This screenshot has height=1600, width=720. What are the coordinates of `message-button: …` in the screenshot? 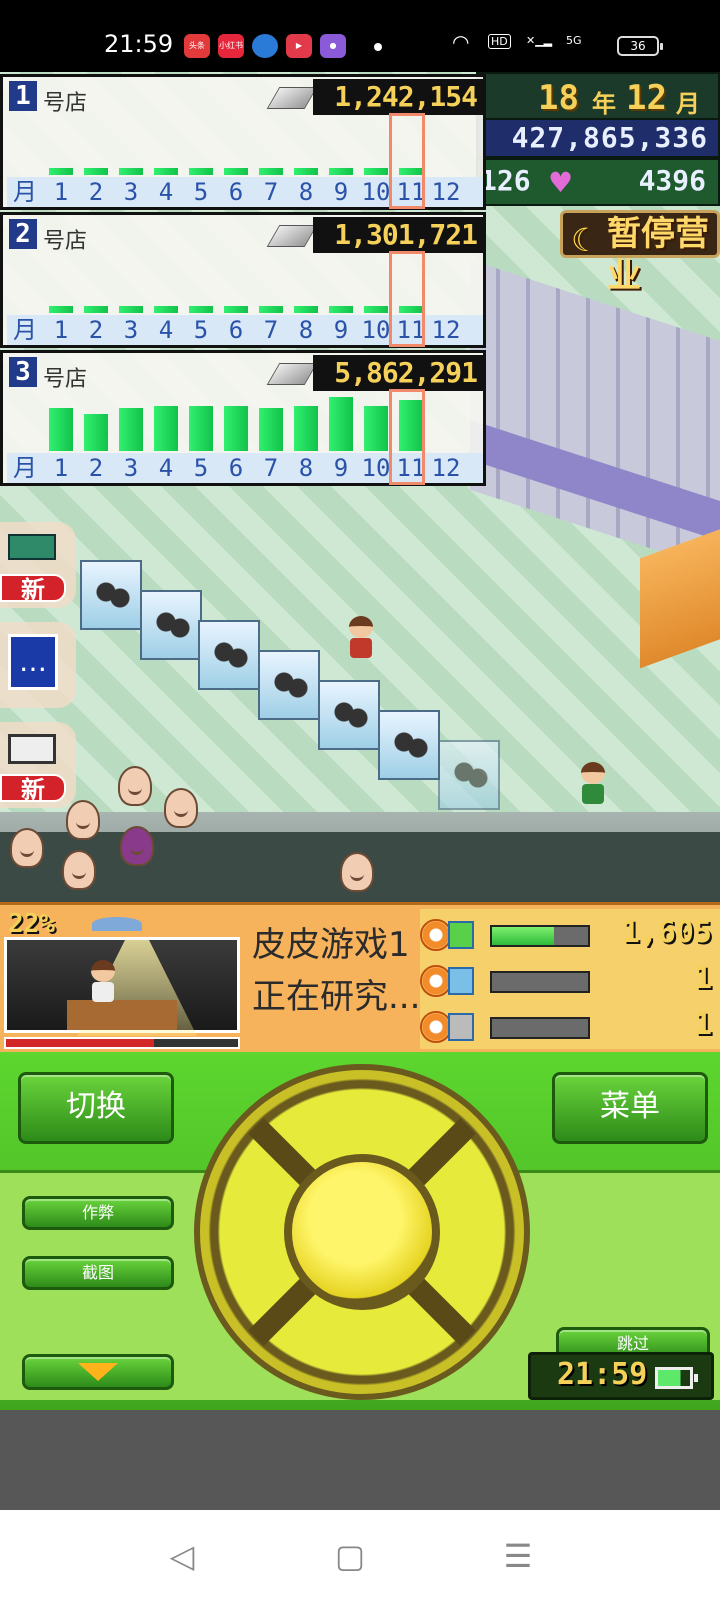 It's located at (38, 665).